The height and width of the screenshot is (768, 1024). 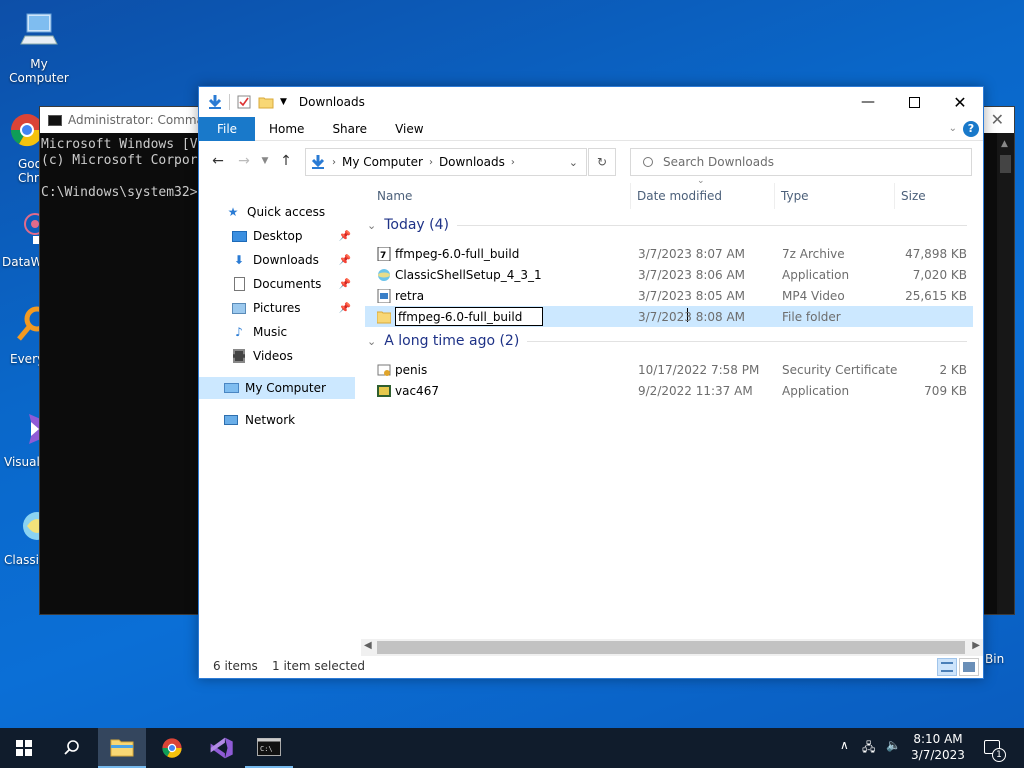 I want to click on nav-videos: Videos, so click(x=277, y=356).